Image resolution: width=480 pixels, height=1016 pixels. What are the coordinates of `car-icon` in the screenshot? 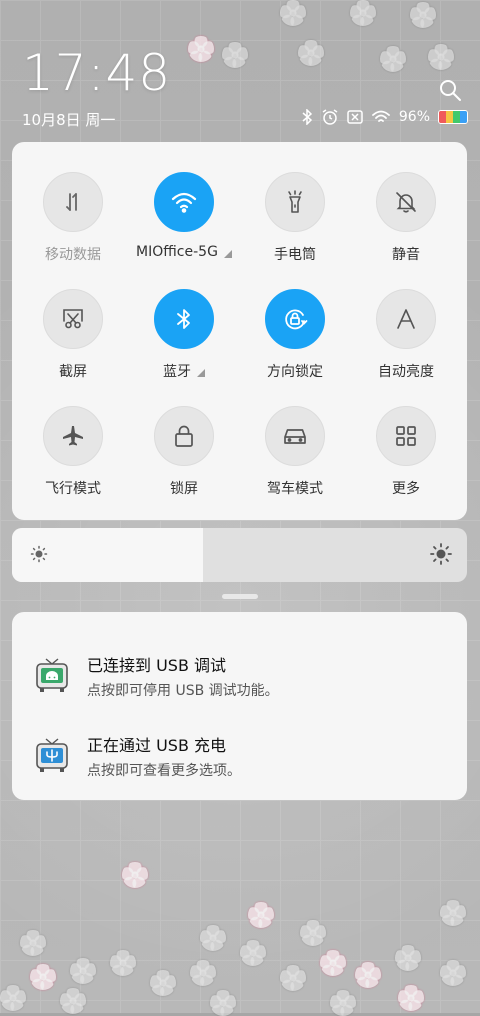 It's located at (295, 436).